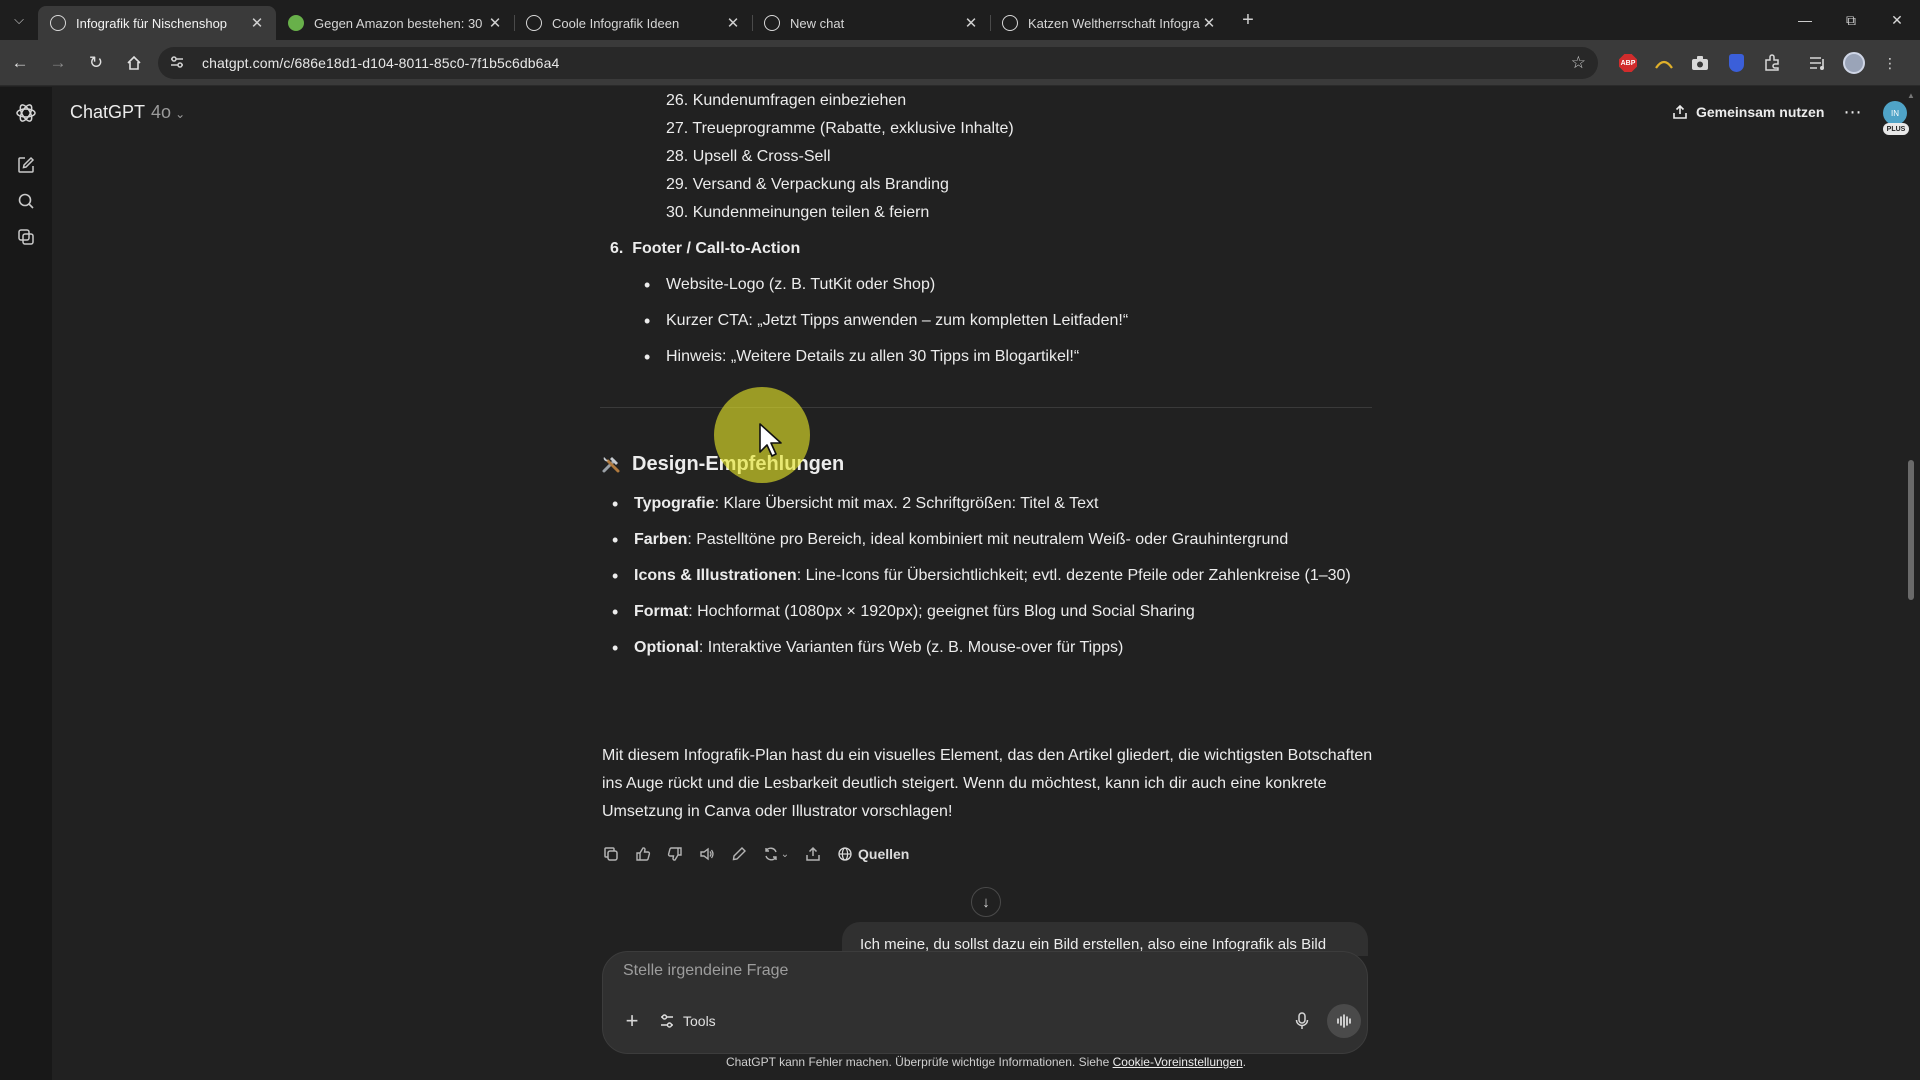 Image resolution: width=1920 pixels, height=1080 pixels. I want to click on tab-infografik-nischenshop: Infografik für Nischenshop ✕, so click(157, 23).